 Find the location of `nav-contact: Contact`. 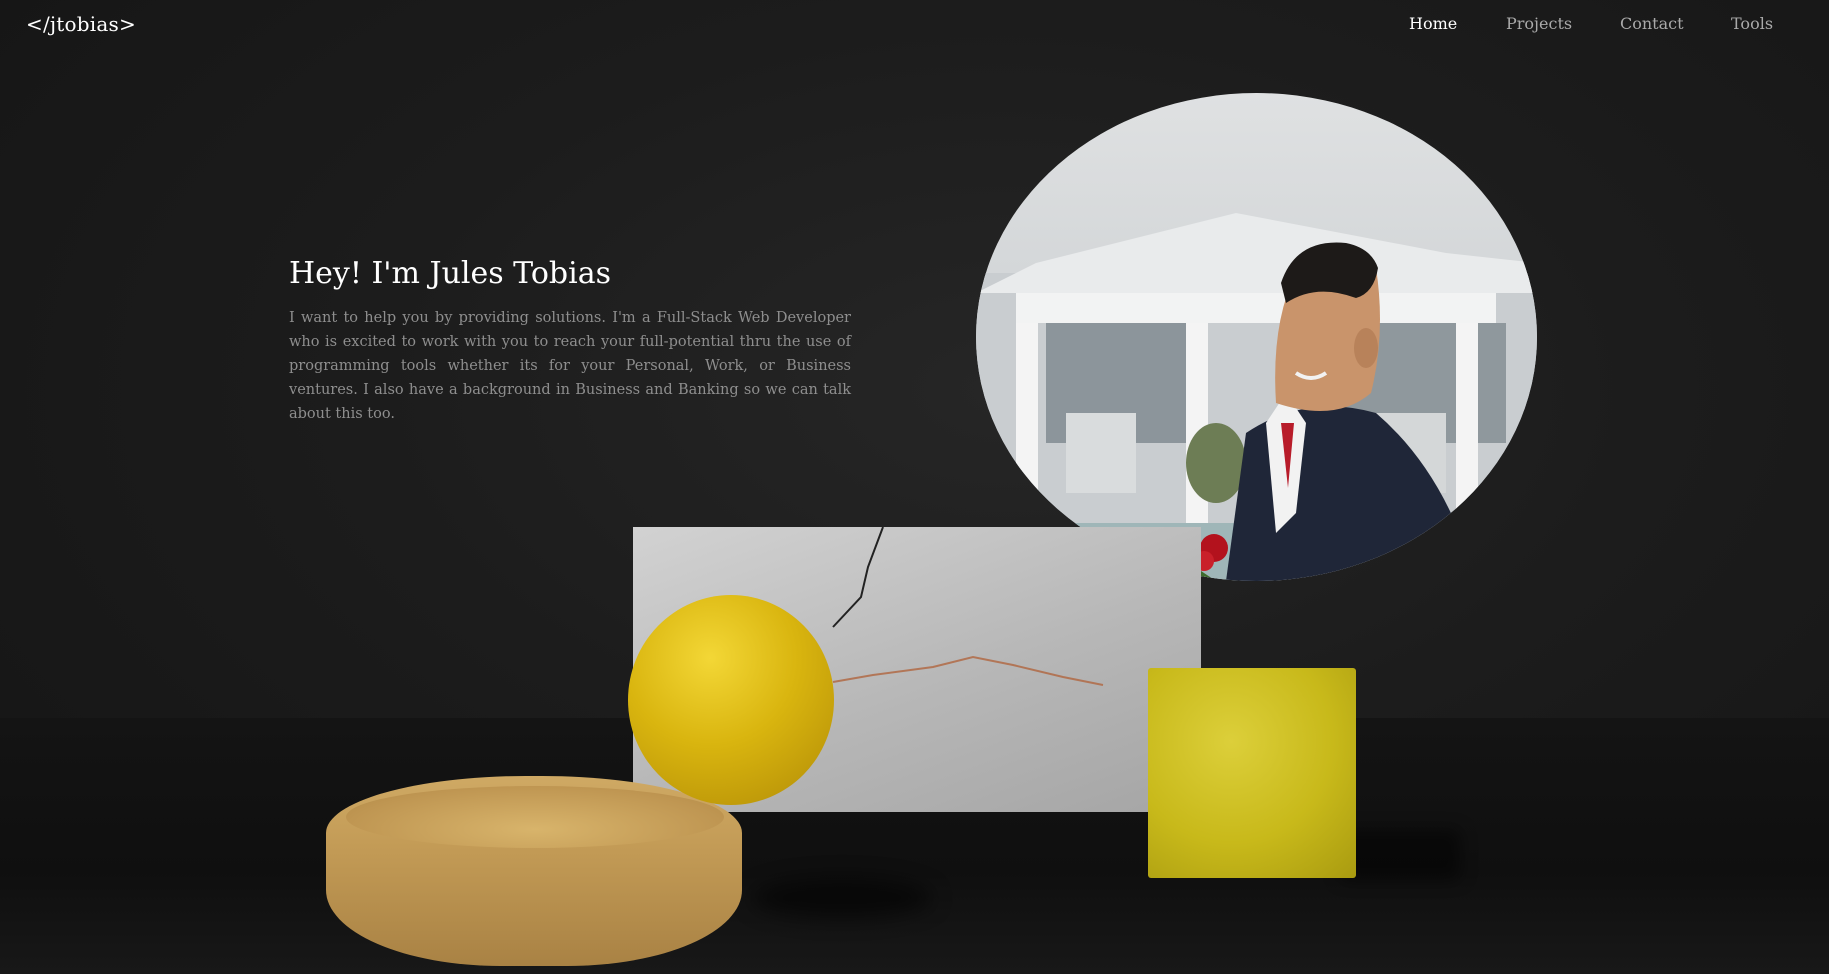

nav-contact: Contact is located at coordinates (1652, 23).